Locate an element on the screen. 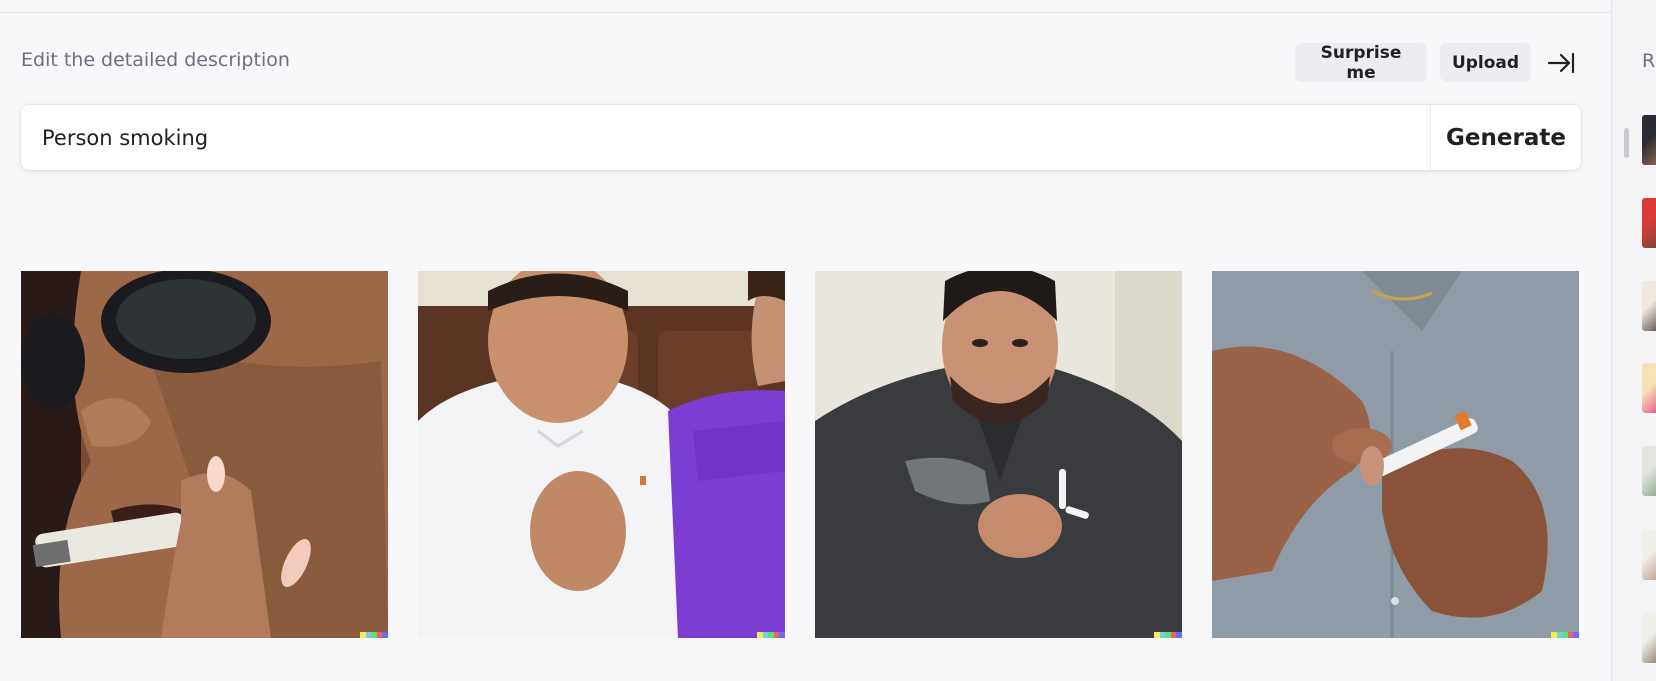  result-image-1-illustration is located at coordinates (204, 454).